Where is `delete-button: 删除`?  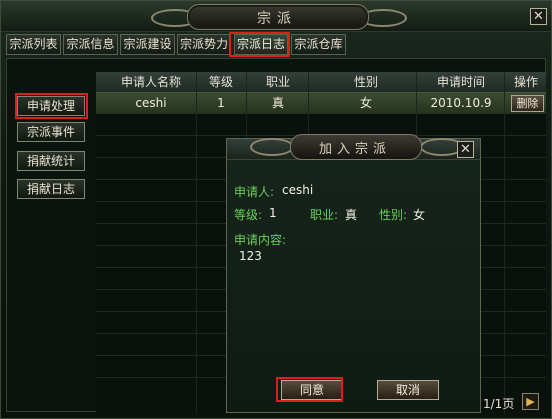
delete-button: 删除 is located at coordinates (527, 103).